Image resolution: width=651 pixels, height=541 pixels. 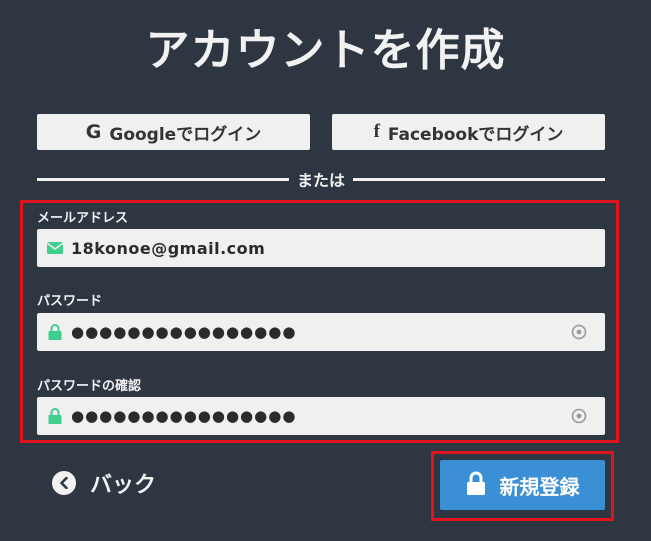 I want to click on password-confirm-value: ●●●●●●●●●●●●●●●●, so click(x=184, y=416).